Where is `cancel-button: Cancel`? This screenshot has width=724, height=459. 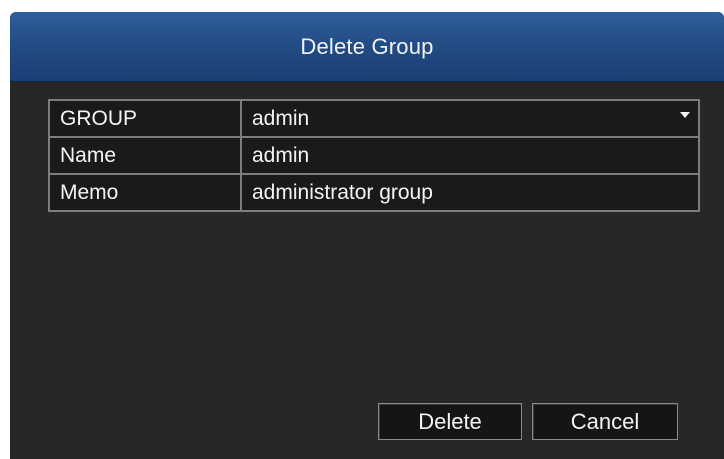 cancel-button: Cancel is located at coordinates (605, 421).